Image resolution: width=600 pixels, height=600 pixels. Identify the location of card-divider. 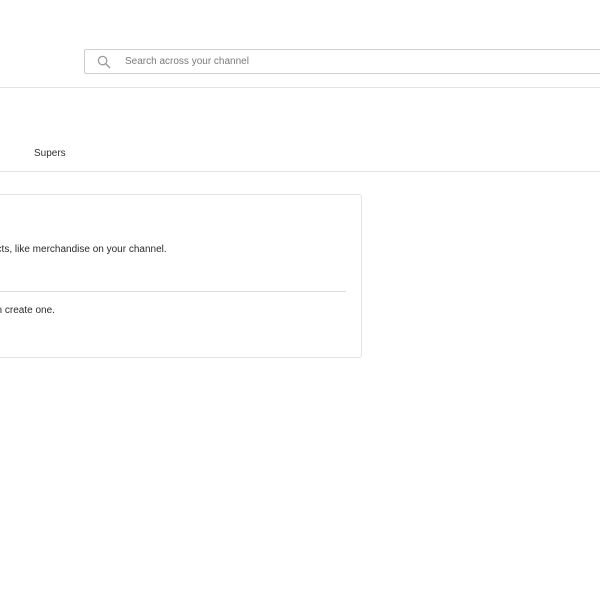
(173, 291).